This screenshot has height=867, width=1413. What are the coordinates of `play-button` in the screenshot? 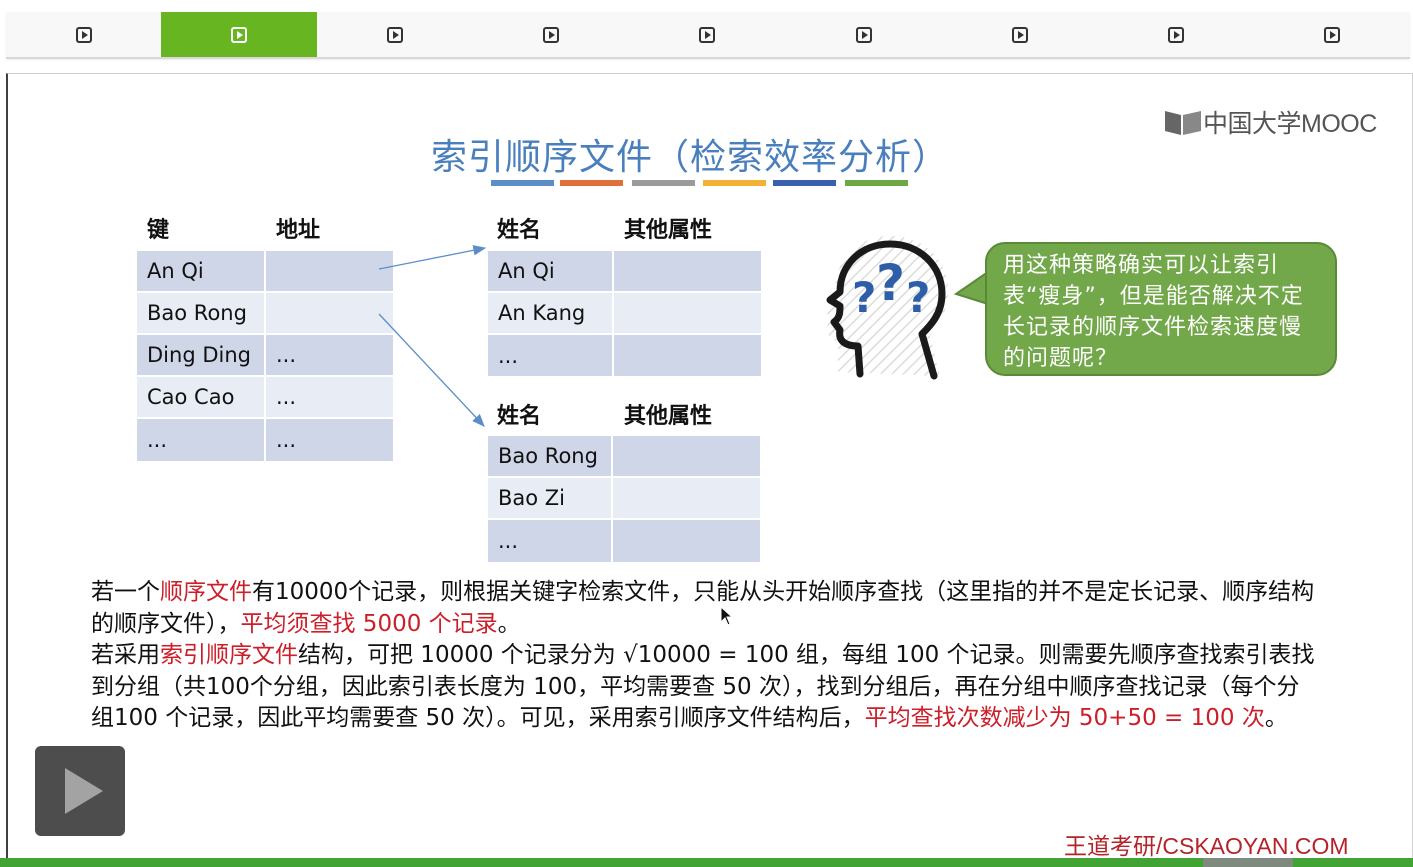 It's located at (80, 791).